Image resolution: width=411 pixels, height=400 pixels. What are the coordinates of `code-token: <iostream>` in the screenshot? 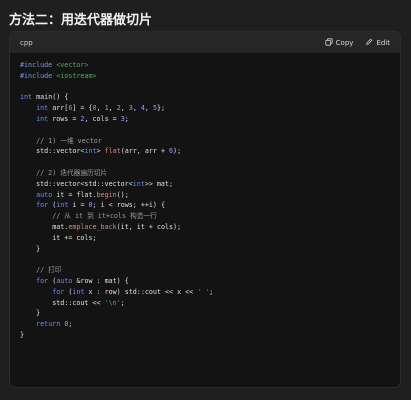 It's located at (74, 75).